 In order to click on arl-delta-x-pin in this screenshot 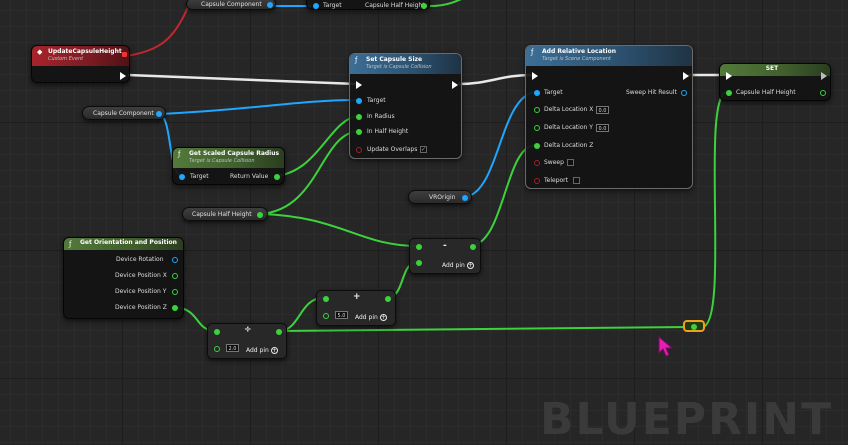, I will do `click(537, 110)`.